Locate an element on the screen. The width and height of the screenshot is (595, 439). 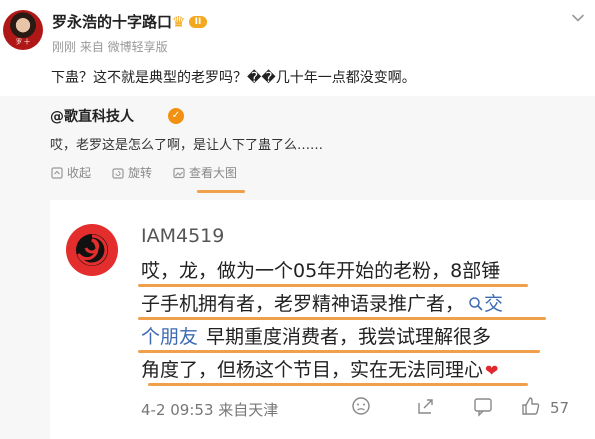
view-large-label: 查看大图 is located at coordinates (213, 173).